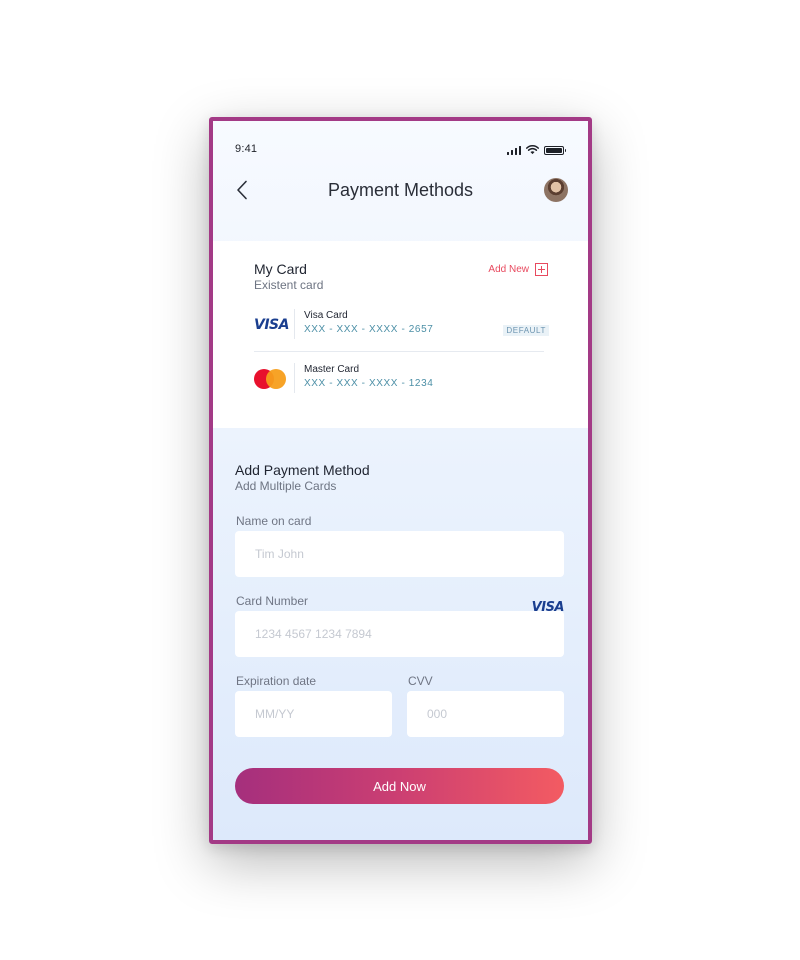 This screenshot has height=960, width=800. Describe the element at coordinates (556, 190) in the screenshot. I see `avatar` at that location.